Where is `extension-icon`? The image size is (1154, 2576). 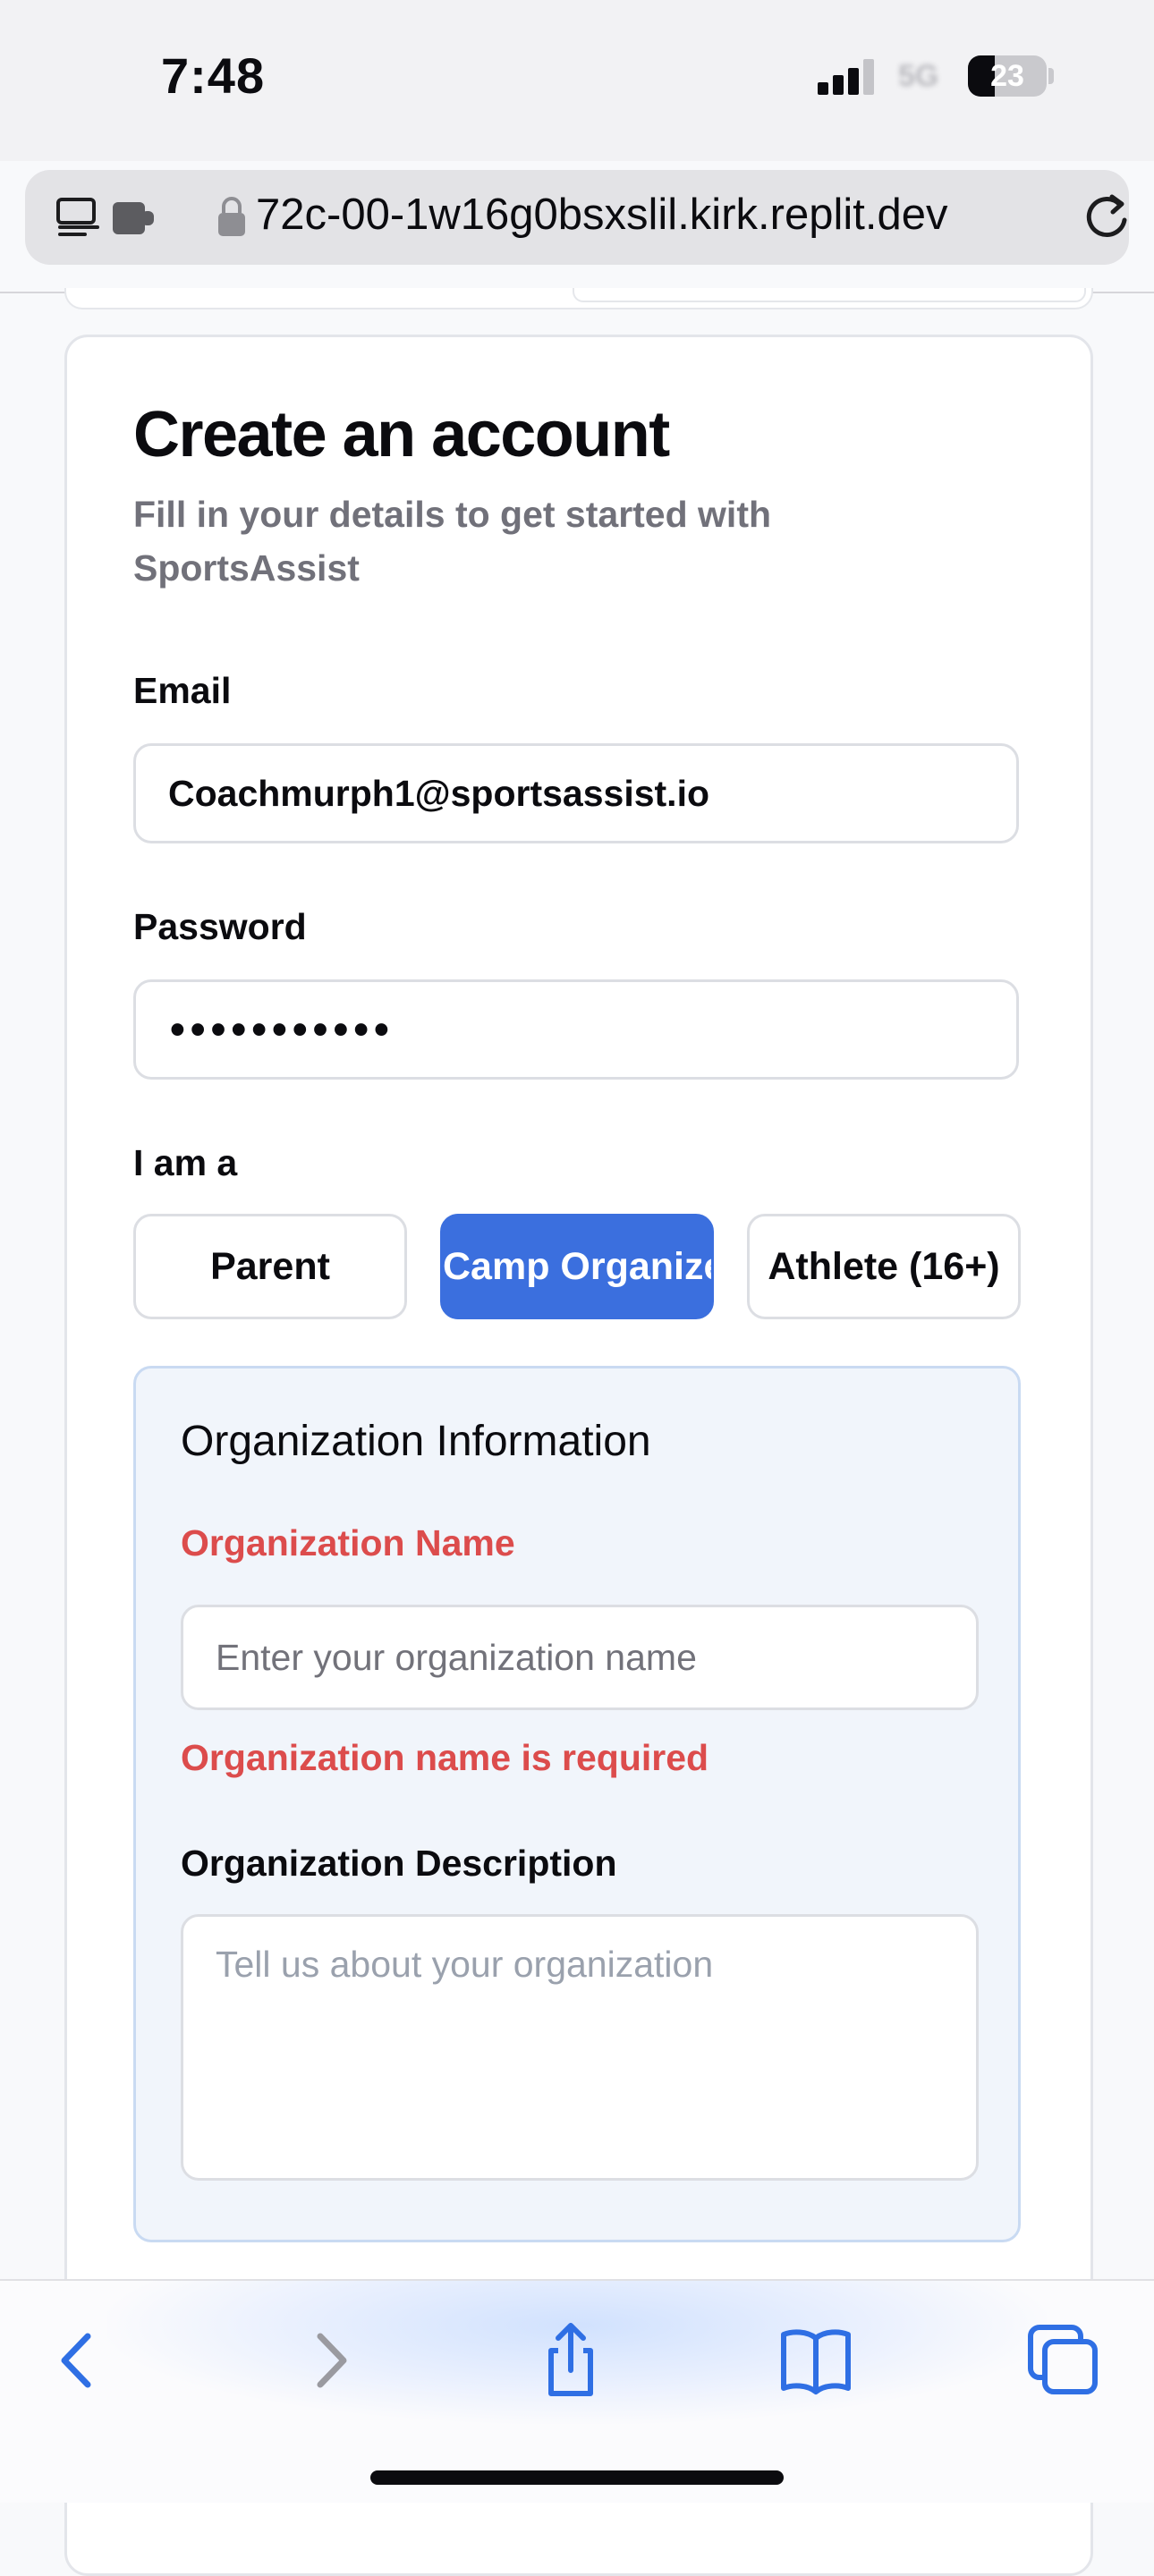
extension-icon is located at coordinates (136, 218).